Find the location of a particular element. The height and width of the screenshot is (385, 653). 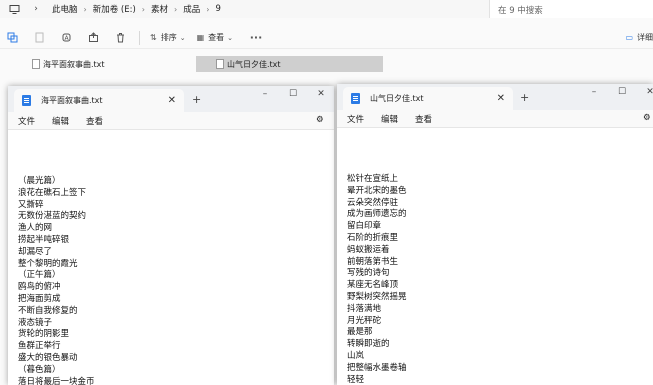

title-bar: 山气日夕佳.txt ✕ + – ☐ ✕ is located at coordinates (495, 97).